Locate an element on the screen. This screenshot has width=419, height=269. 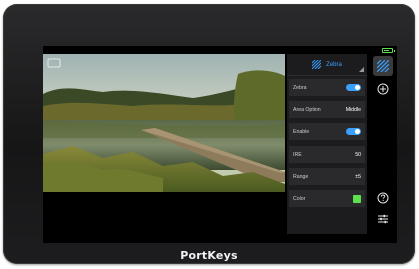
ire-value: 50 is located at coordinates (358, 154).